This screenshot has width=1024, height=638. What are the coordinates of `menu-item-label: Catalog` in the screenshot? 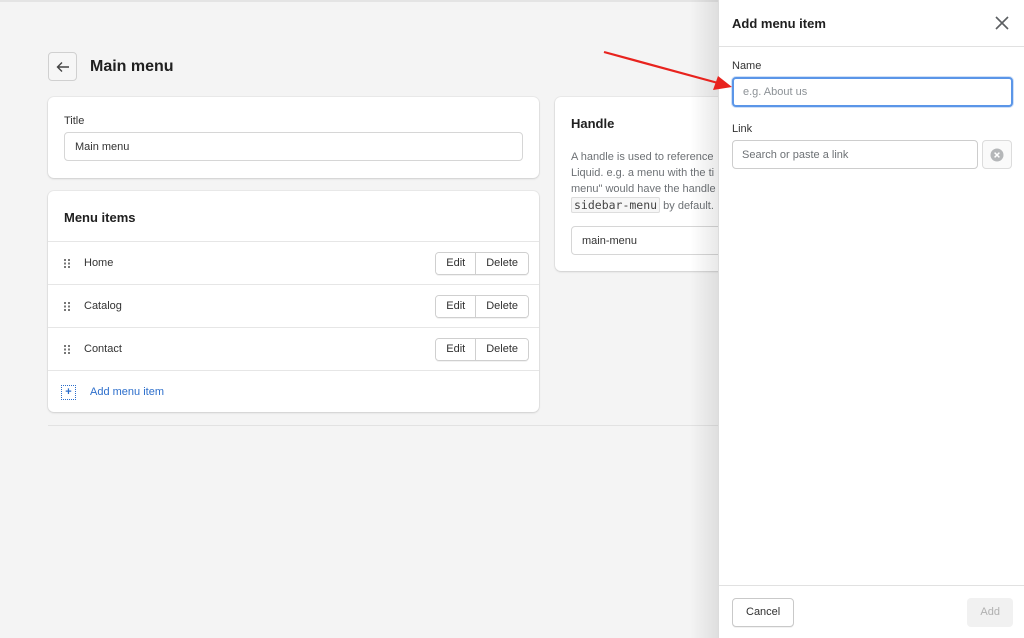 It's located at (103, 306).